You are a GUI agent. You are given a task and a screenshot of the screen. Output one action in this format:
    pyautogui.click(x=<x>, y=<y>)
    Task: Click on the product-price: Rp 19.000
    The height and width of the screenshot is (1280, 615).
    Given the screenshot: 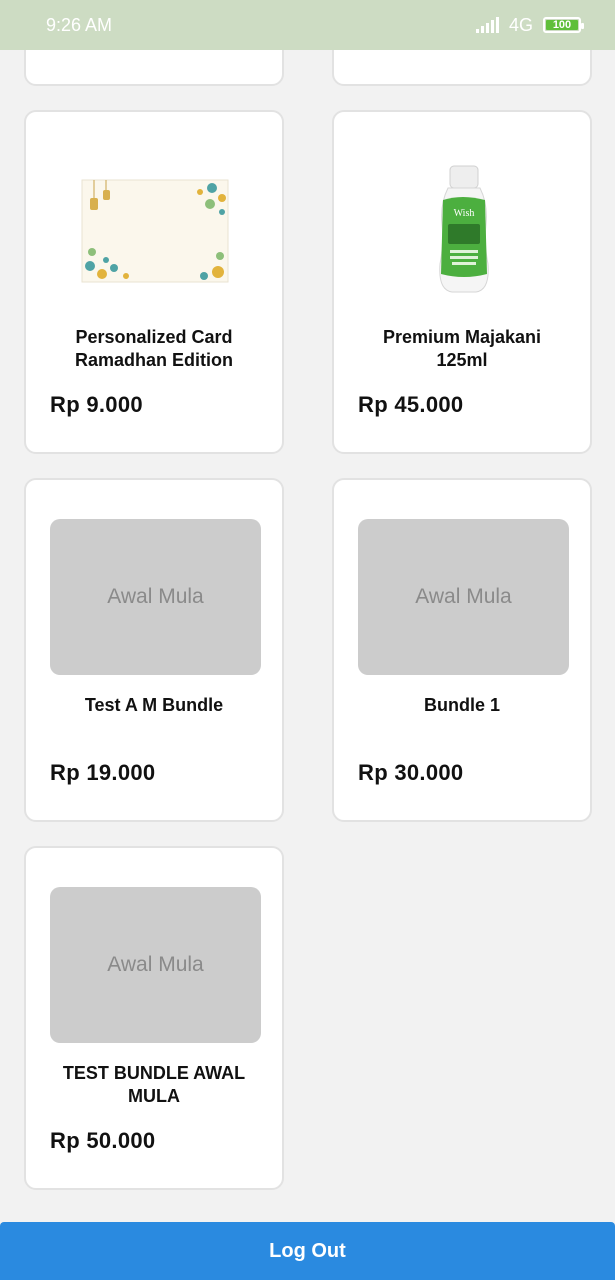 What is the action you would take?
    pyautogui.click(x=103, y=772)
    